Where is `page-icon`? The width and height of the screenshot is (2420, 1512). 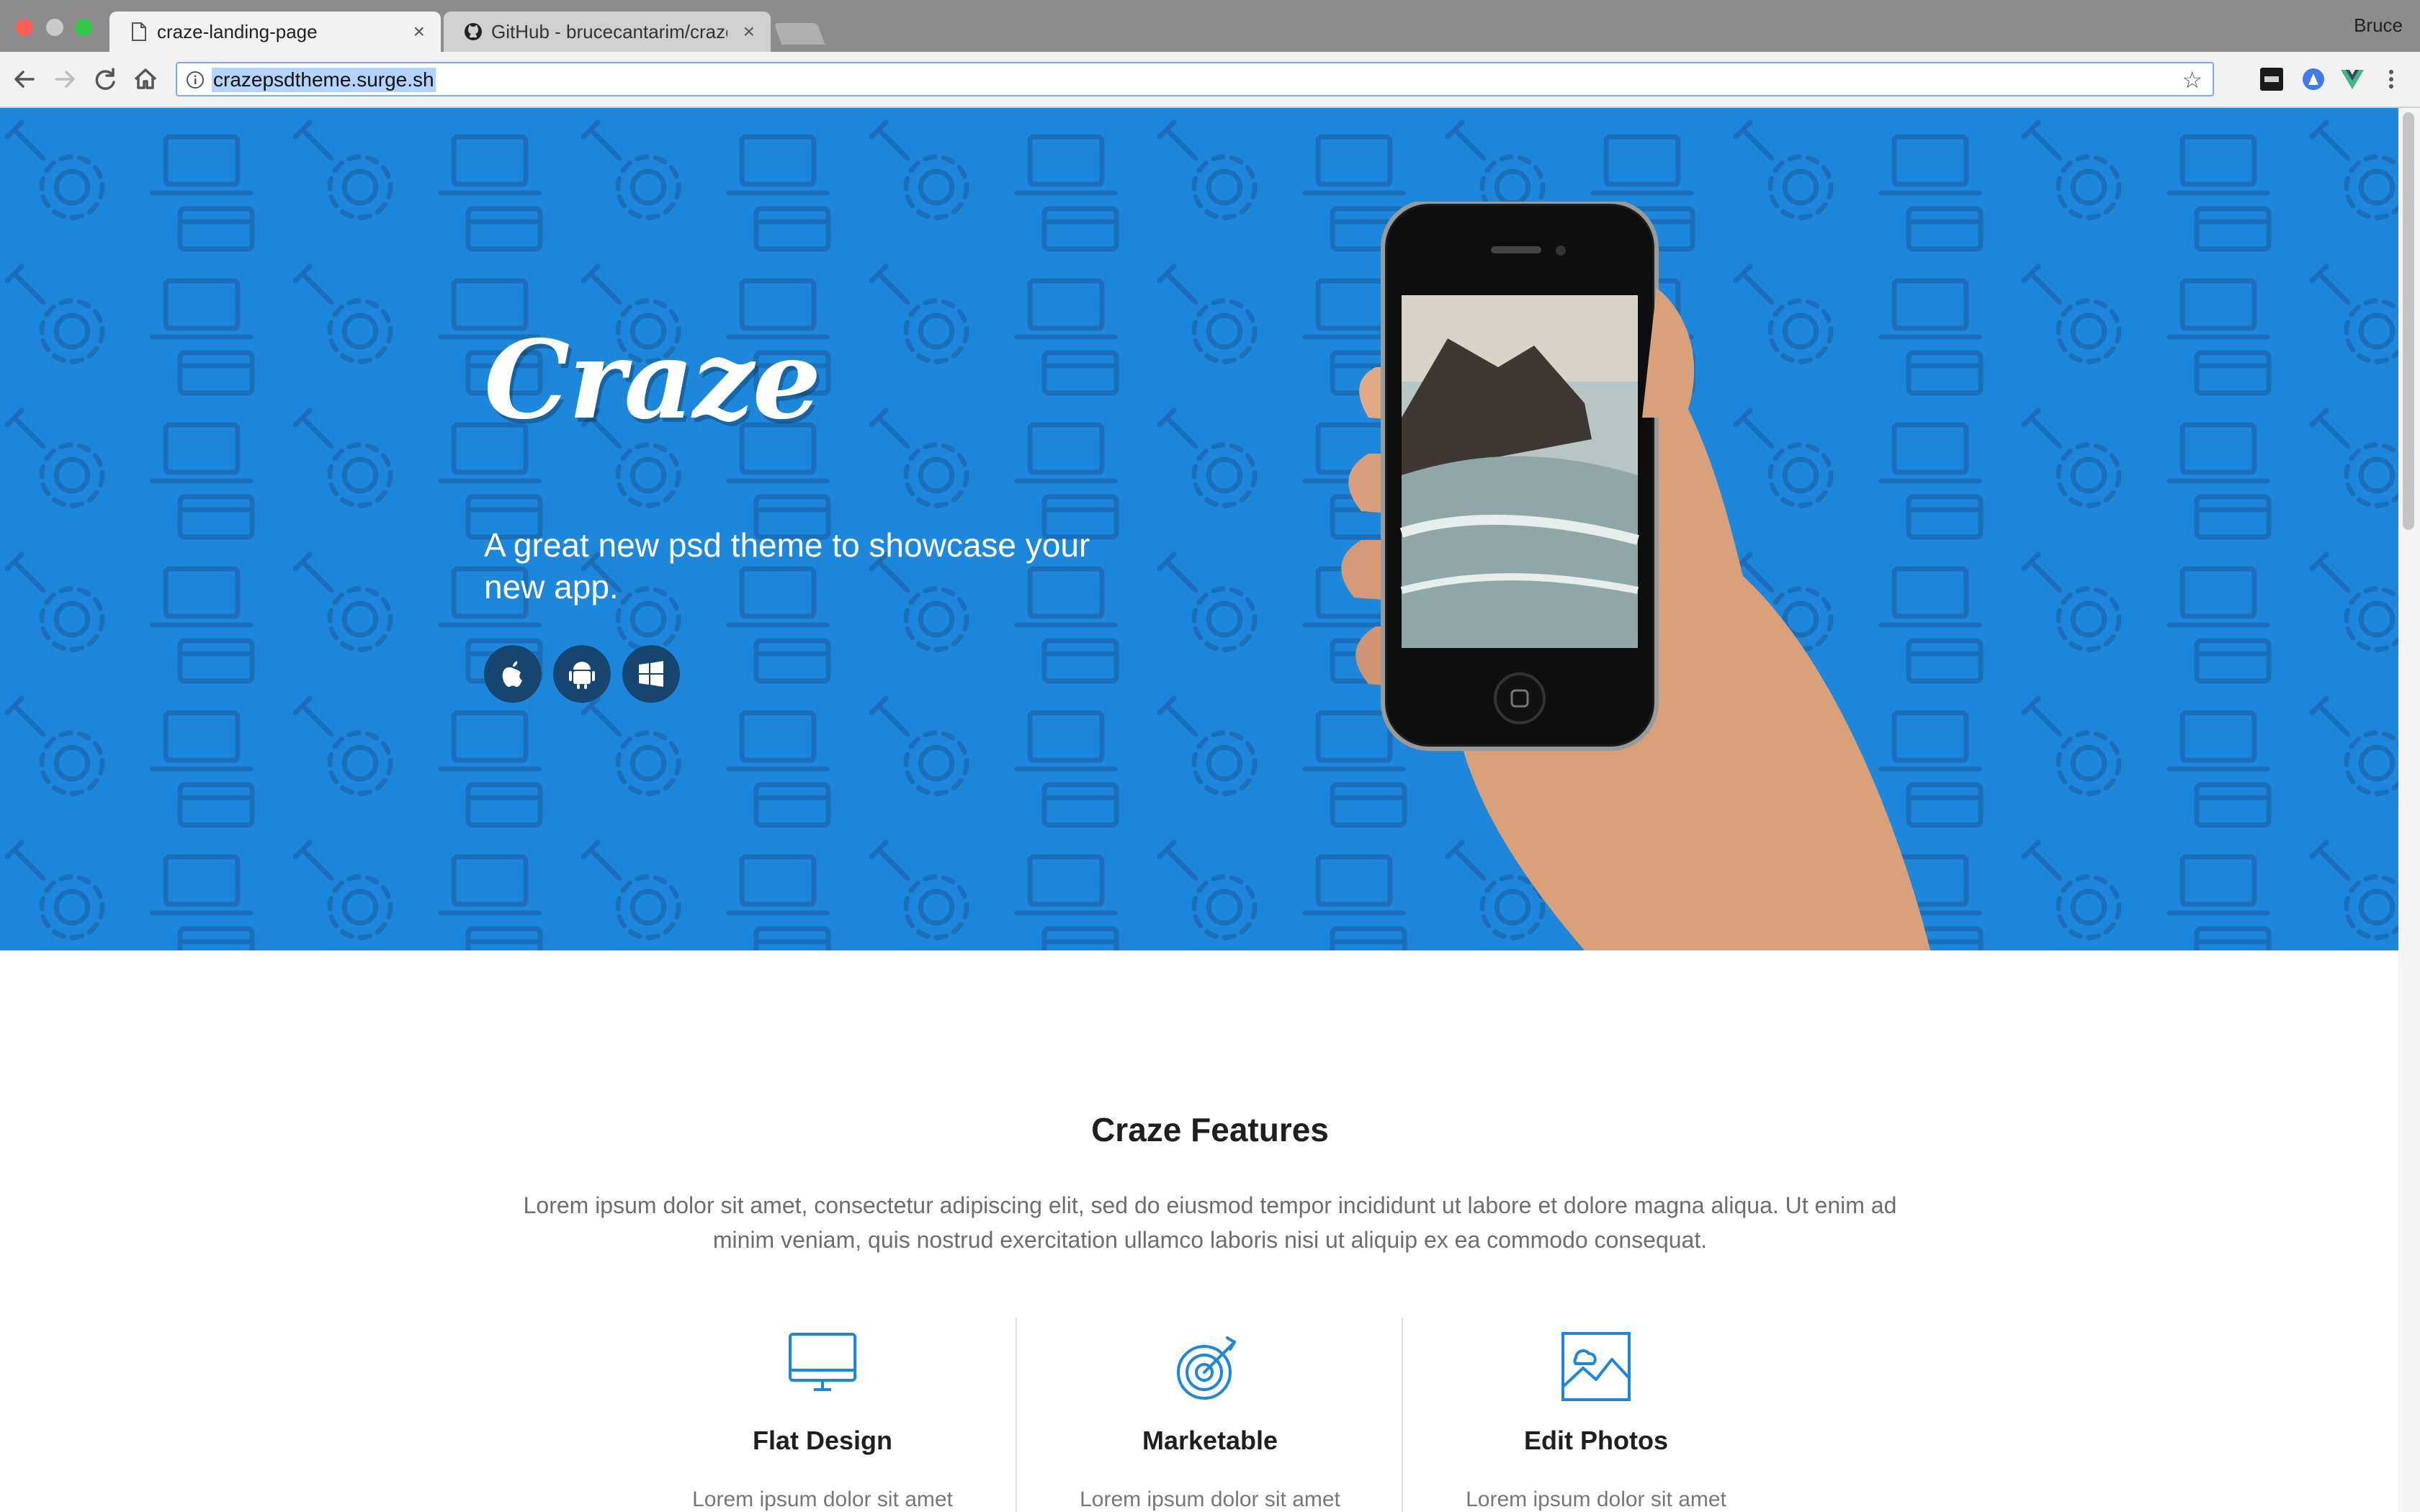 page-icon is located at coordinates (139, 31).